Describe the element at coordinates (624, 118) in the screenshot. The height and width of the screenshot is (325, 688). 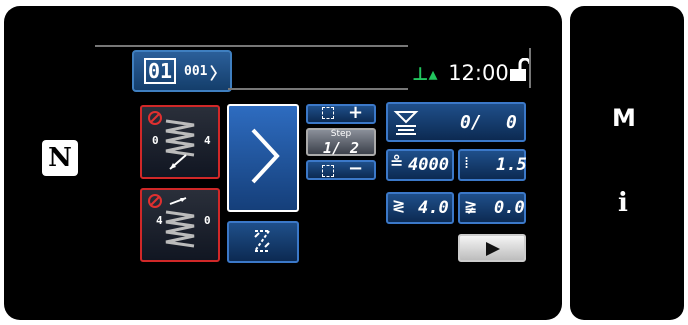
I see `mode-key: M` at that location.